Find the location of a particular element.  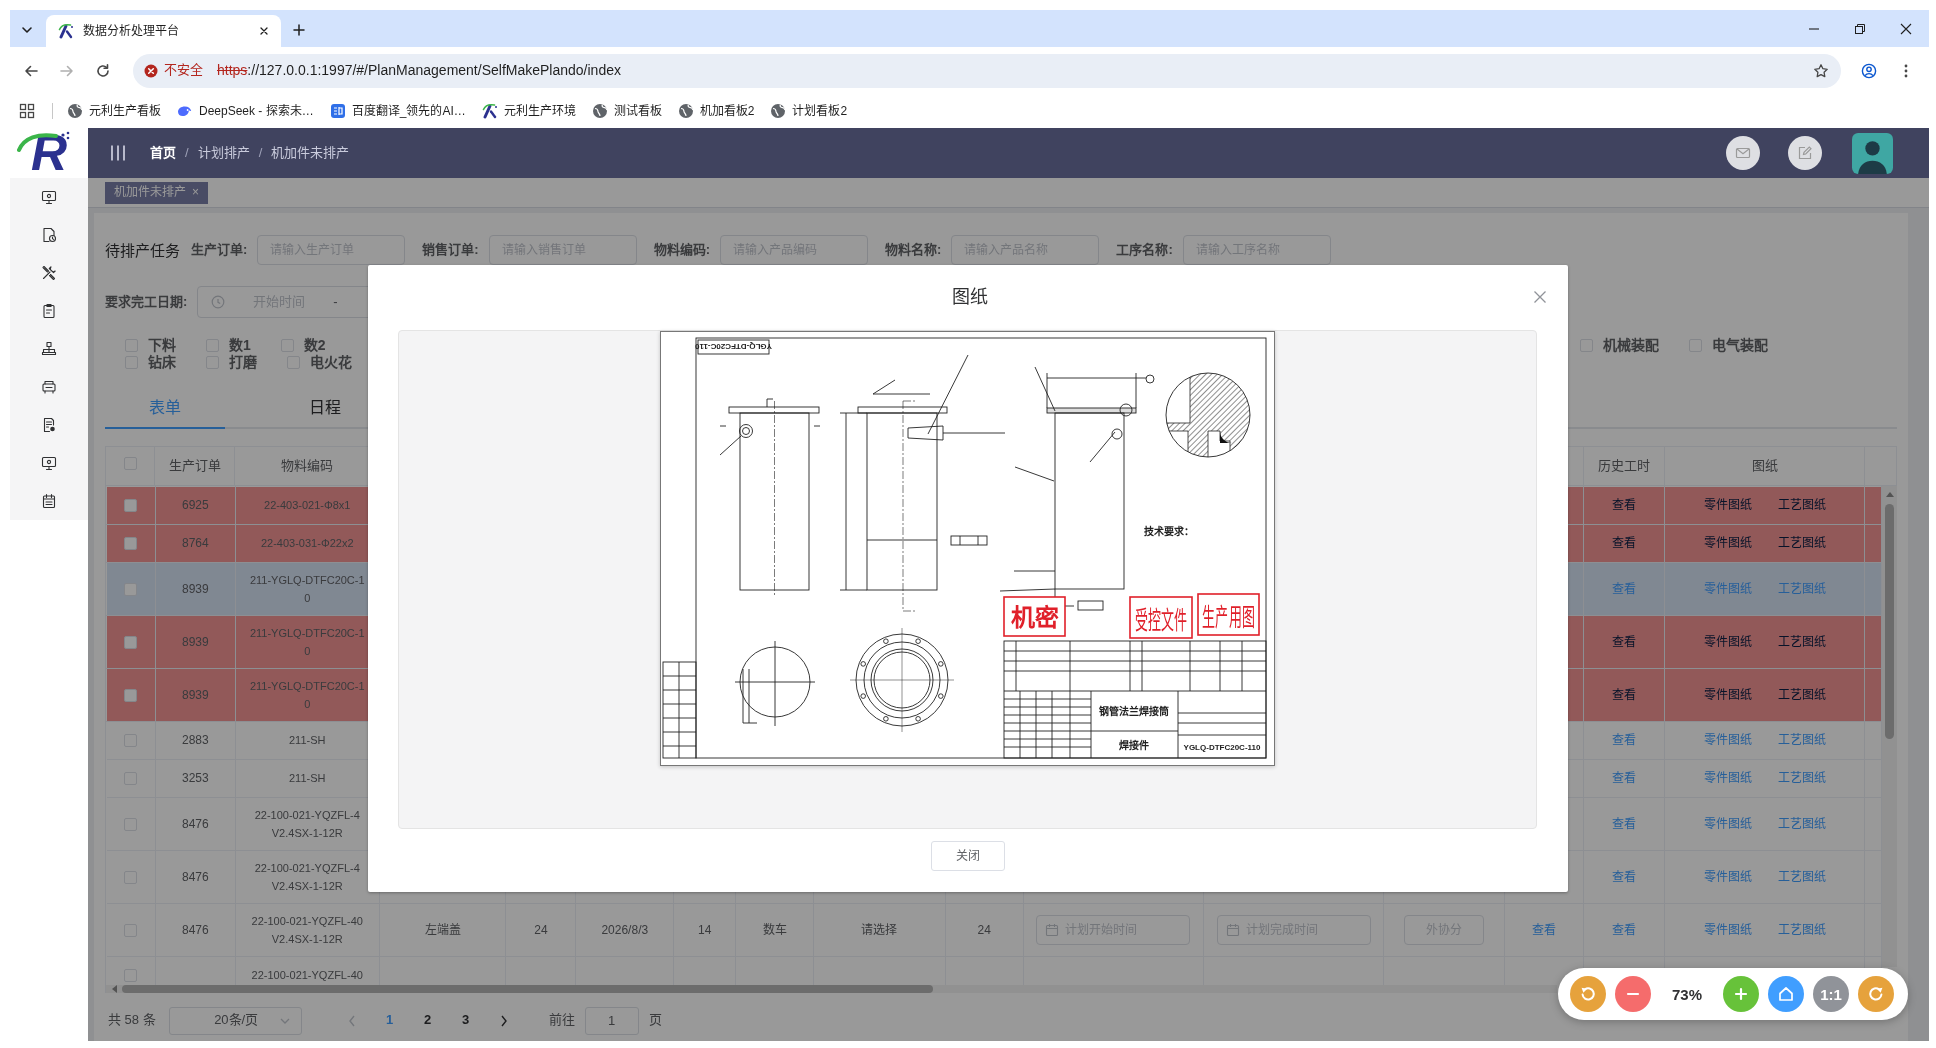

grid-icon is located at coordinates (27, 111).